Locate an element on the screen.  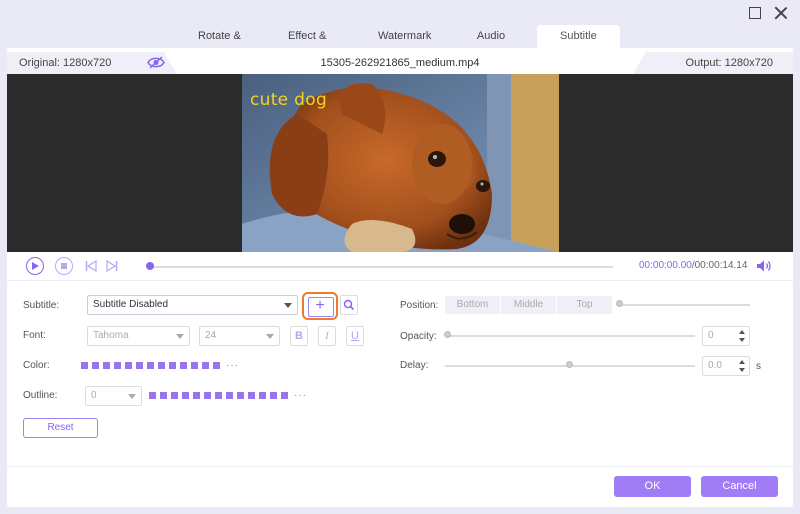
maximize-icon is located at coordinates (755, 13).